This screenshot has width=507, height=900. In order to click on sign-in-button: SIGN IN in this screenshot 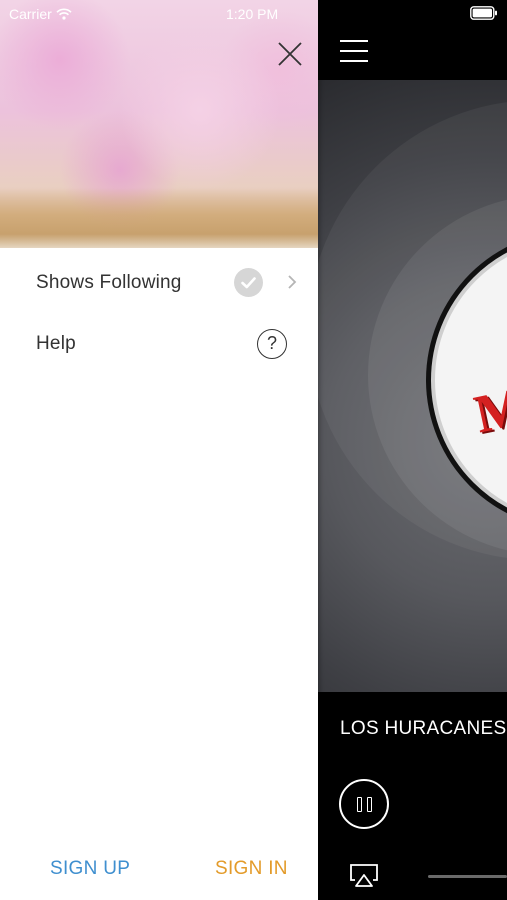, I will do `click(251, 869)`.